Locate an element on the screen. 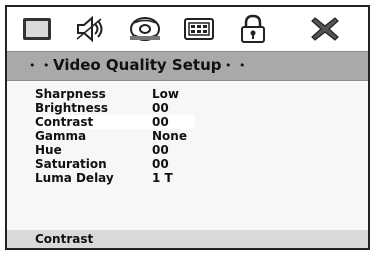  setting-row-sharpness: Sharpness Low is located at coordinates (115, 94).